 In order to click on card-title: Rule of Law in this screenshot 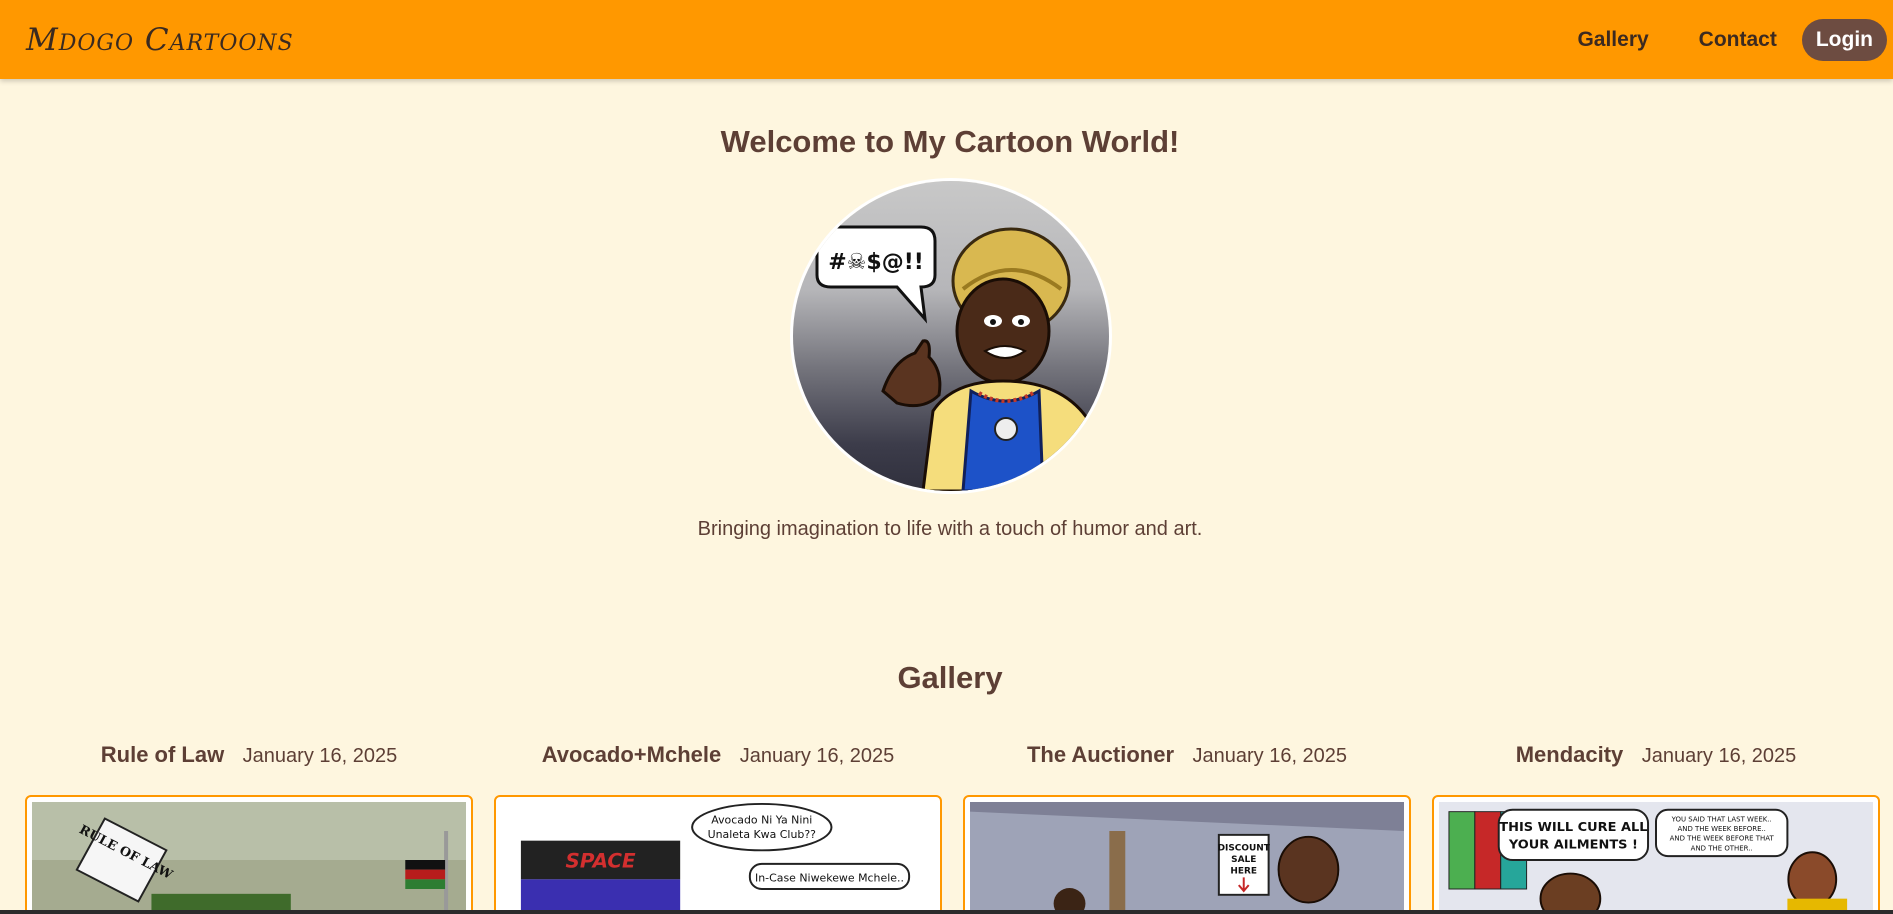, I will do `click(162, 754)`.